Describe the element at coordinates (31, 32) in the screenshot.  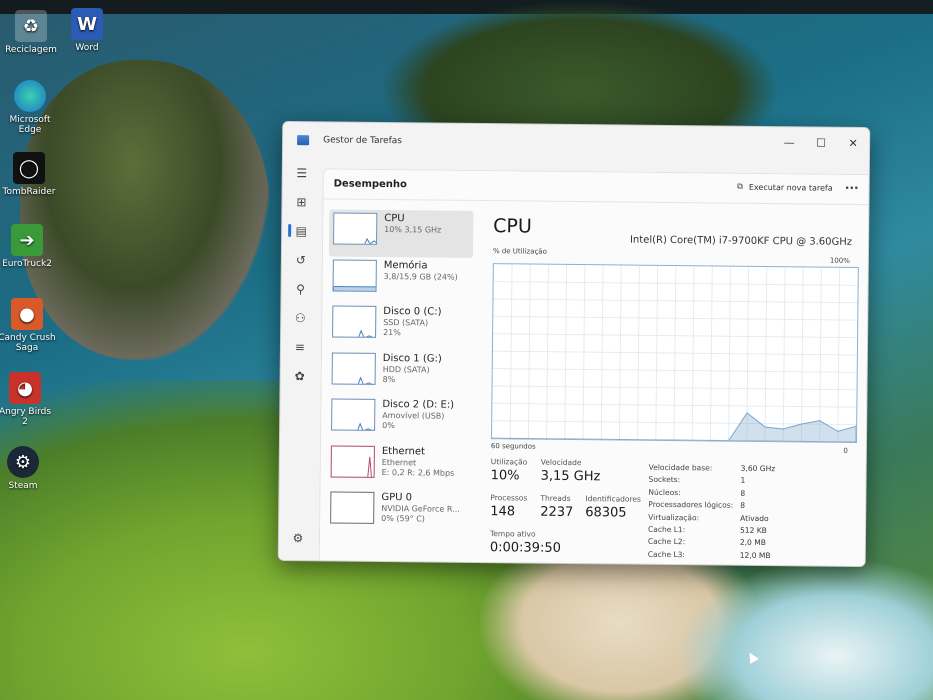
I see `desktop-icon-recycle-bin: ♻ Reciclagem` at that location.